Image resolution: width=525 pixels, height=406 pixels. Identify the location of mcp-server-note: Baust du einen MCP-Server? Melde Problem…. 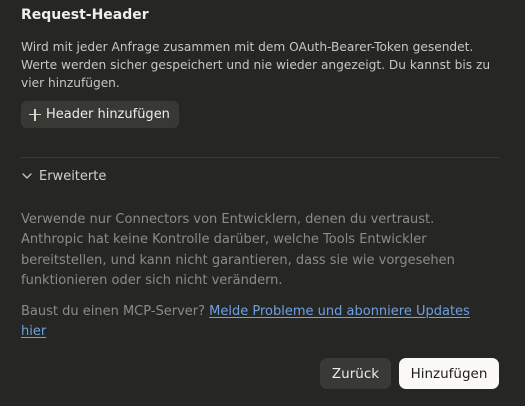
(260, 322).